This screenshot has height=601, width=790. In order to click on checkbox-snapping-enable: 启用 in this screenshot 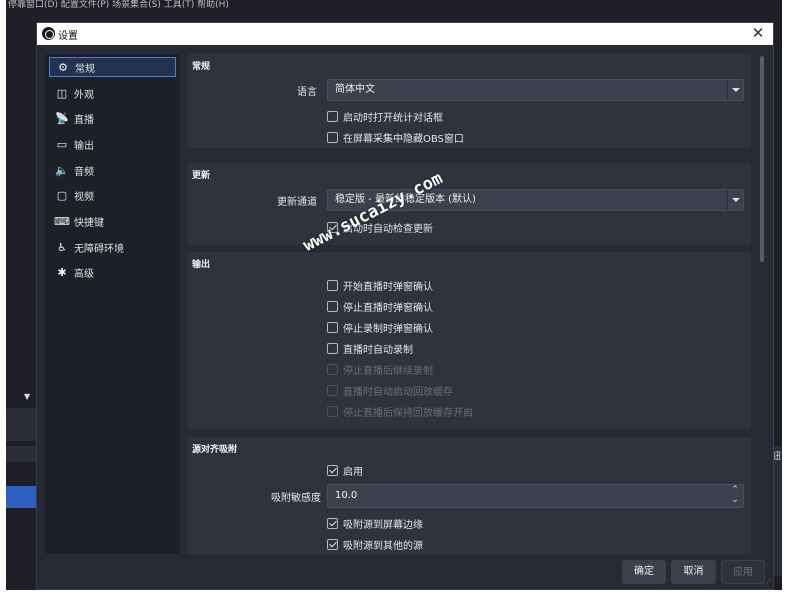, I will do `click(345, 470)`.